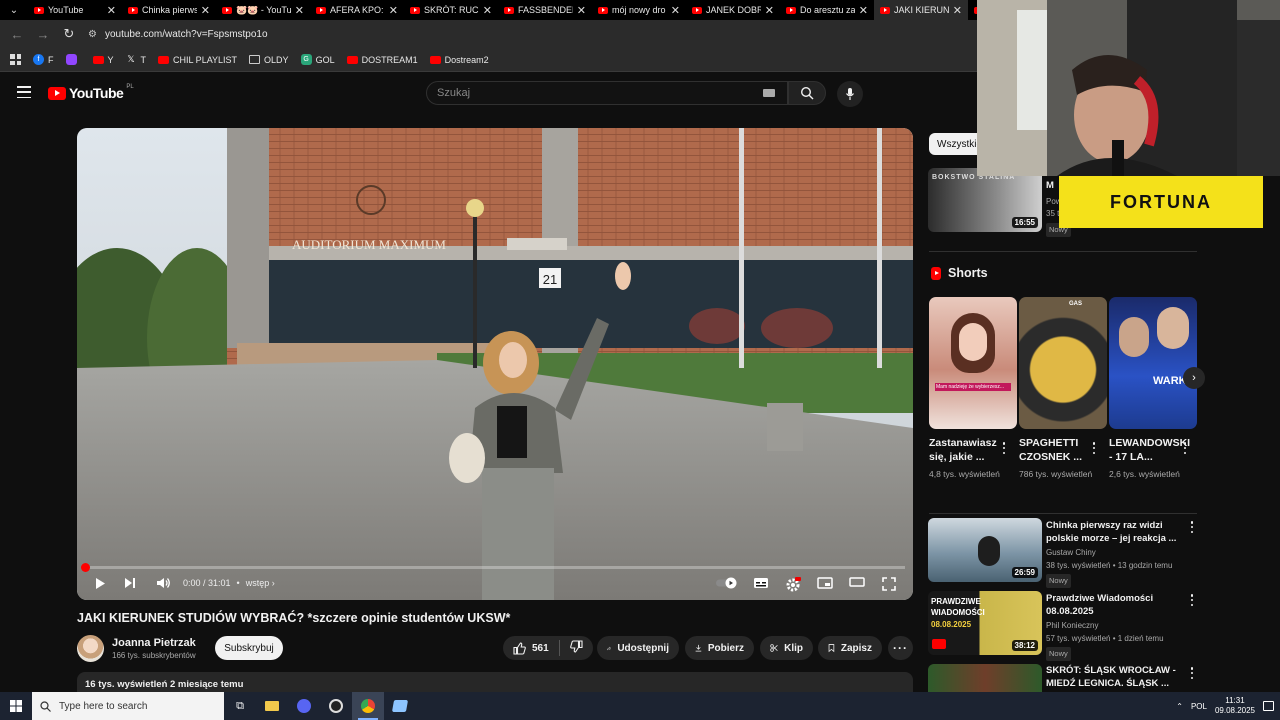  I want to click on url-field: ⚙ youtube.com/watch?v=Fspsmstpo1o, so click(178, 34).